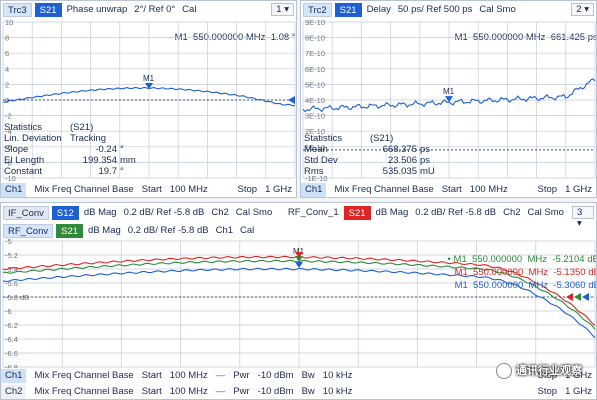 Image resolution: width=597 pixels, height=400 pixels. I want to click on y-tick-label: -6.6, so click(11, 353).